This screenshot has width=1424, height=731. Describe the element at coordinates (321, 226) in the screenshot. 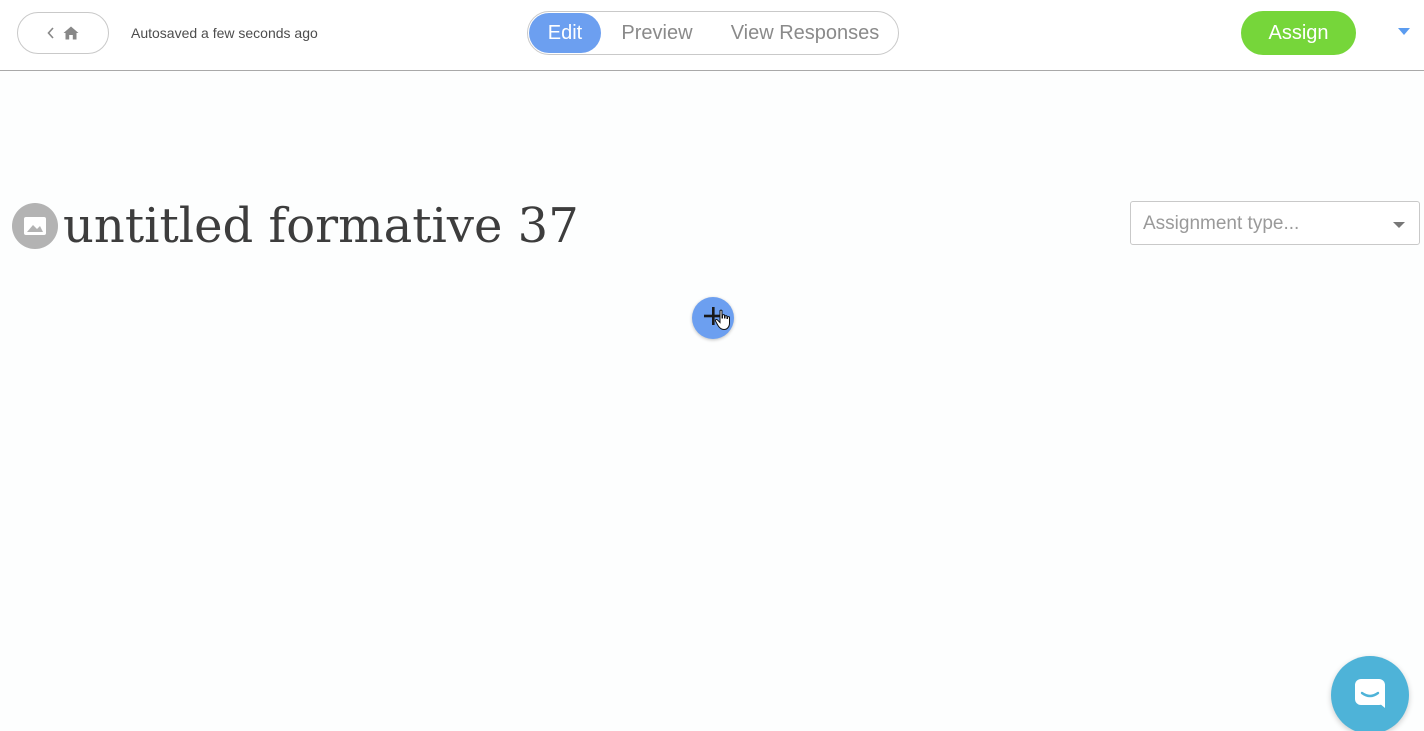

I see `page-title: untitled formative 37` at that location.